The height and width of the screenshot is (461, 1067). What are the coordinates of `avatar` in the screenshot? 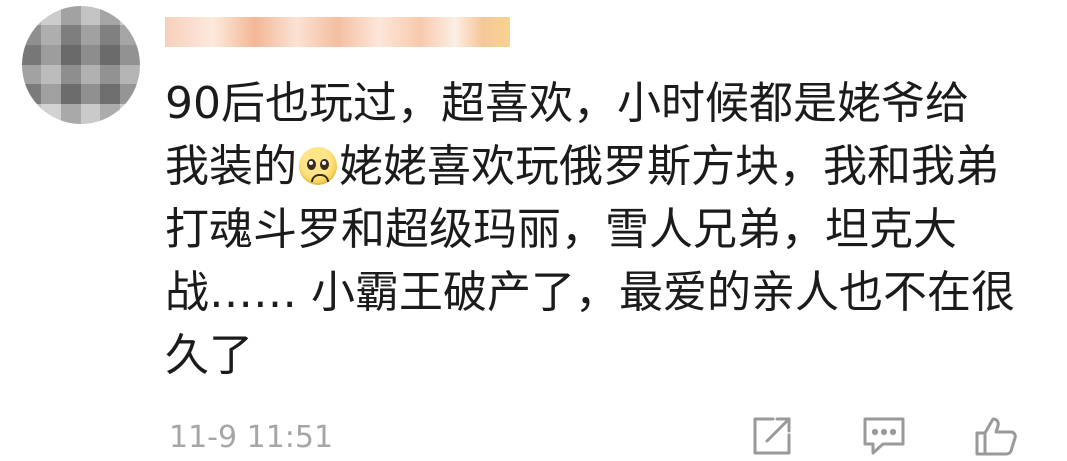 It's located at (81, 65).